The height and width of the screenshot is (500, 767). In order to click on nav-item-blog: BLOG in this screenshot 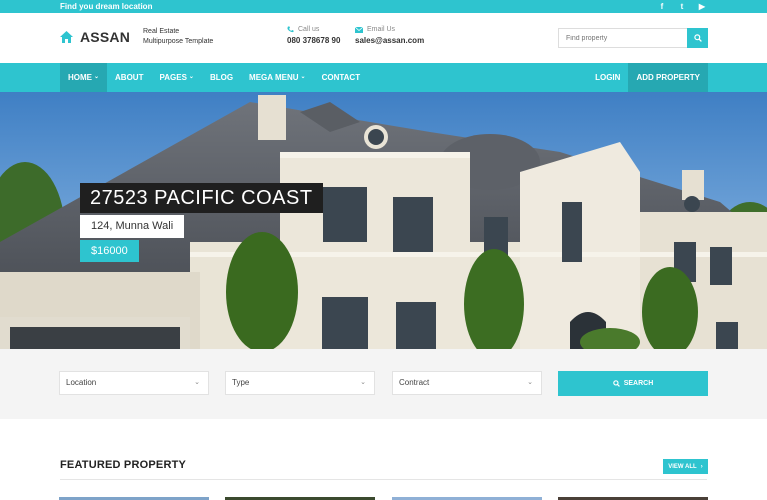, I will do `click(221, 77)`.